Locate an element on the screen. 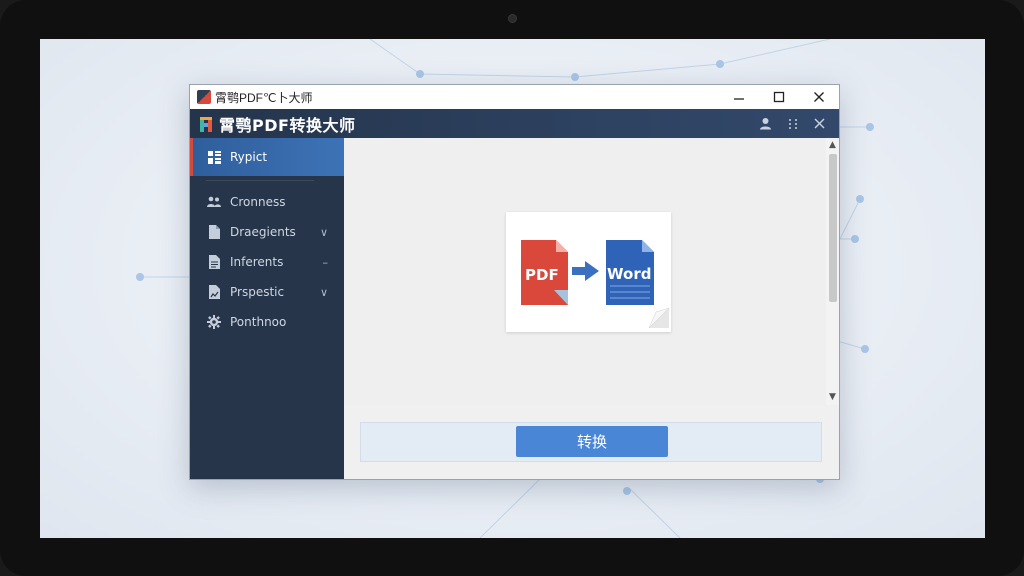 The width and height of the screenshot is (1024, 576). app-header-controls is located at coordinates (792, 123).